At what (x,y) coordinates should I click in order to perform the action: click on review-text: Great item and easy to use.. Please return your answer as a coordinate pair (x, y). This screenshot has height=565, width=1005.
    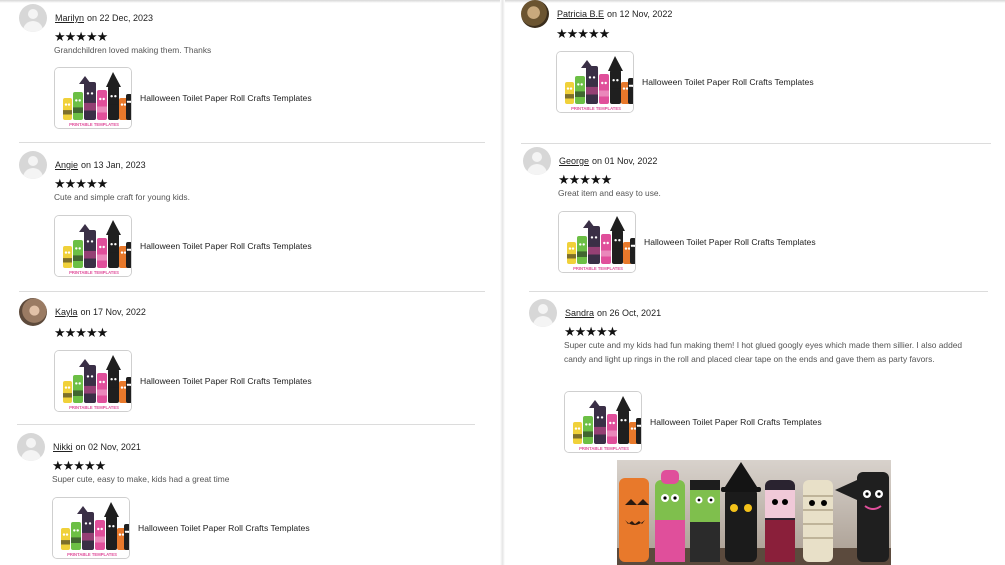
    Looking at the image, I should click on (609, 193).